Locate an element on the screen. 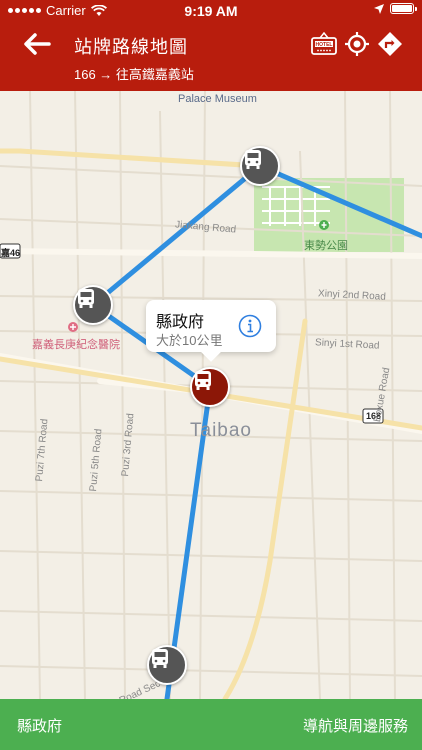 This screenshot has width=422, height=750. status-bar: Carrier 9:19 AM is located at coordinates (211, 11).